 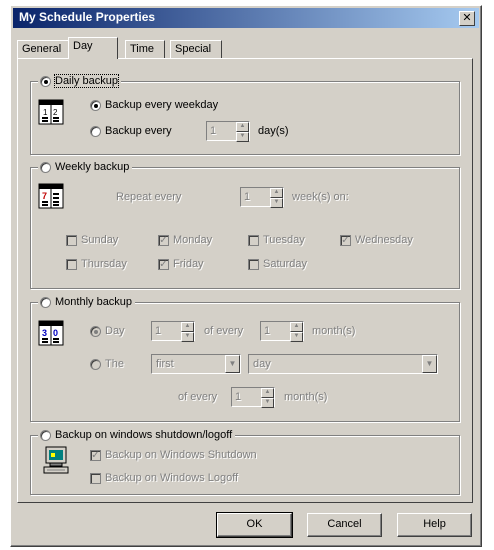 I want to click on repeat-every-label: Repeat every, so click(x=149, y=197).